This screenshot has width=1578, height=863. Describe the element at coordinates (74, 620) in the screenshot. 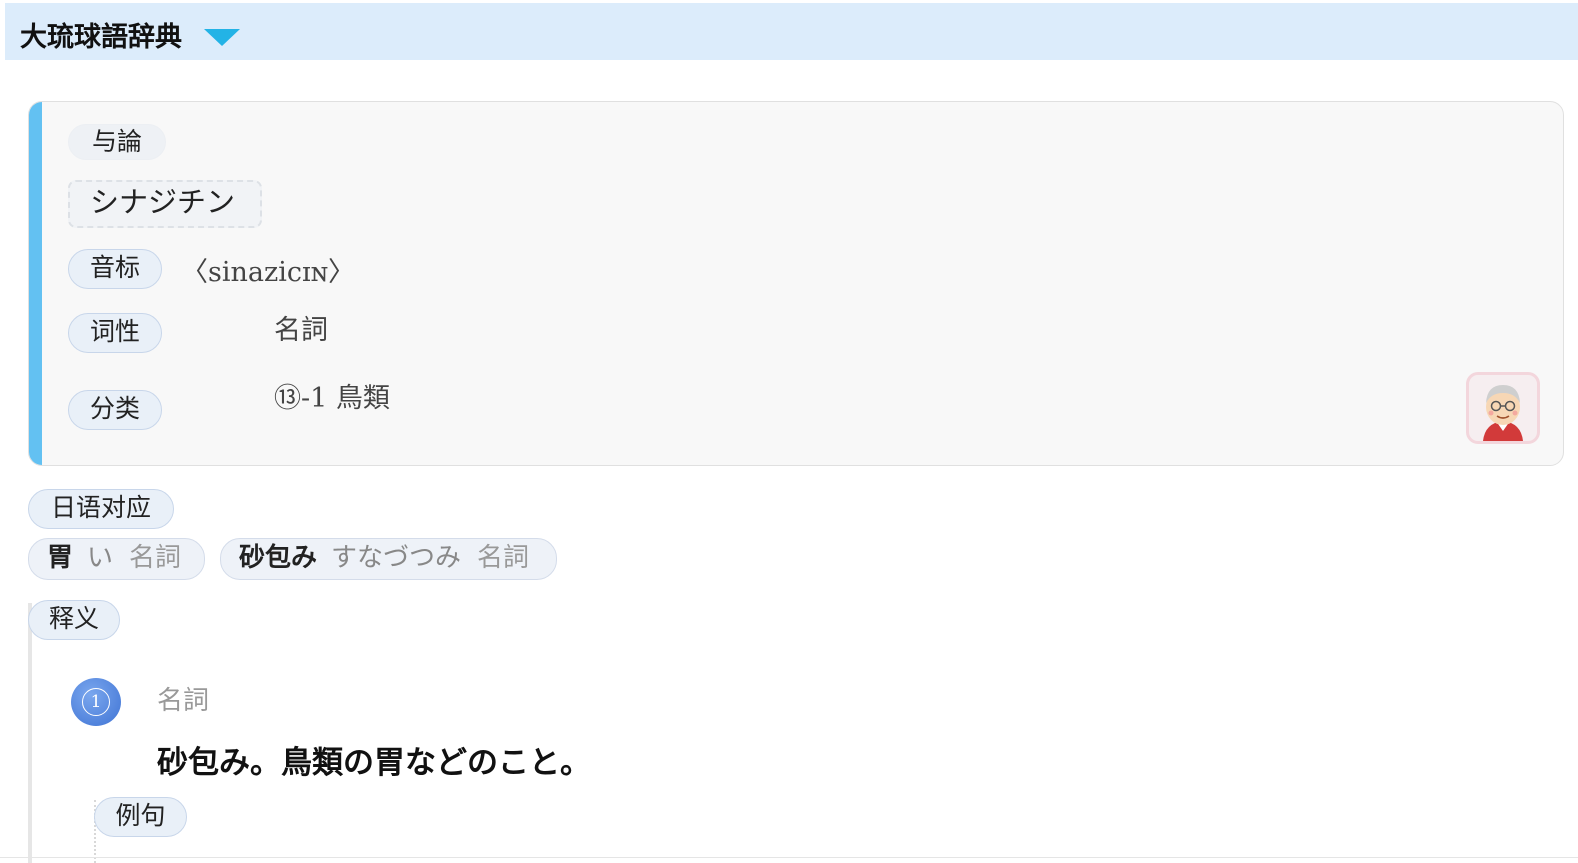

I see `definition-label: 释义` at that location.